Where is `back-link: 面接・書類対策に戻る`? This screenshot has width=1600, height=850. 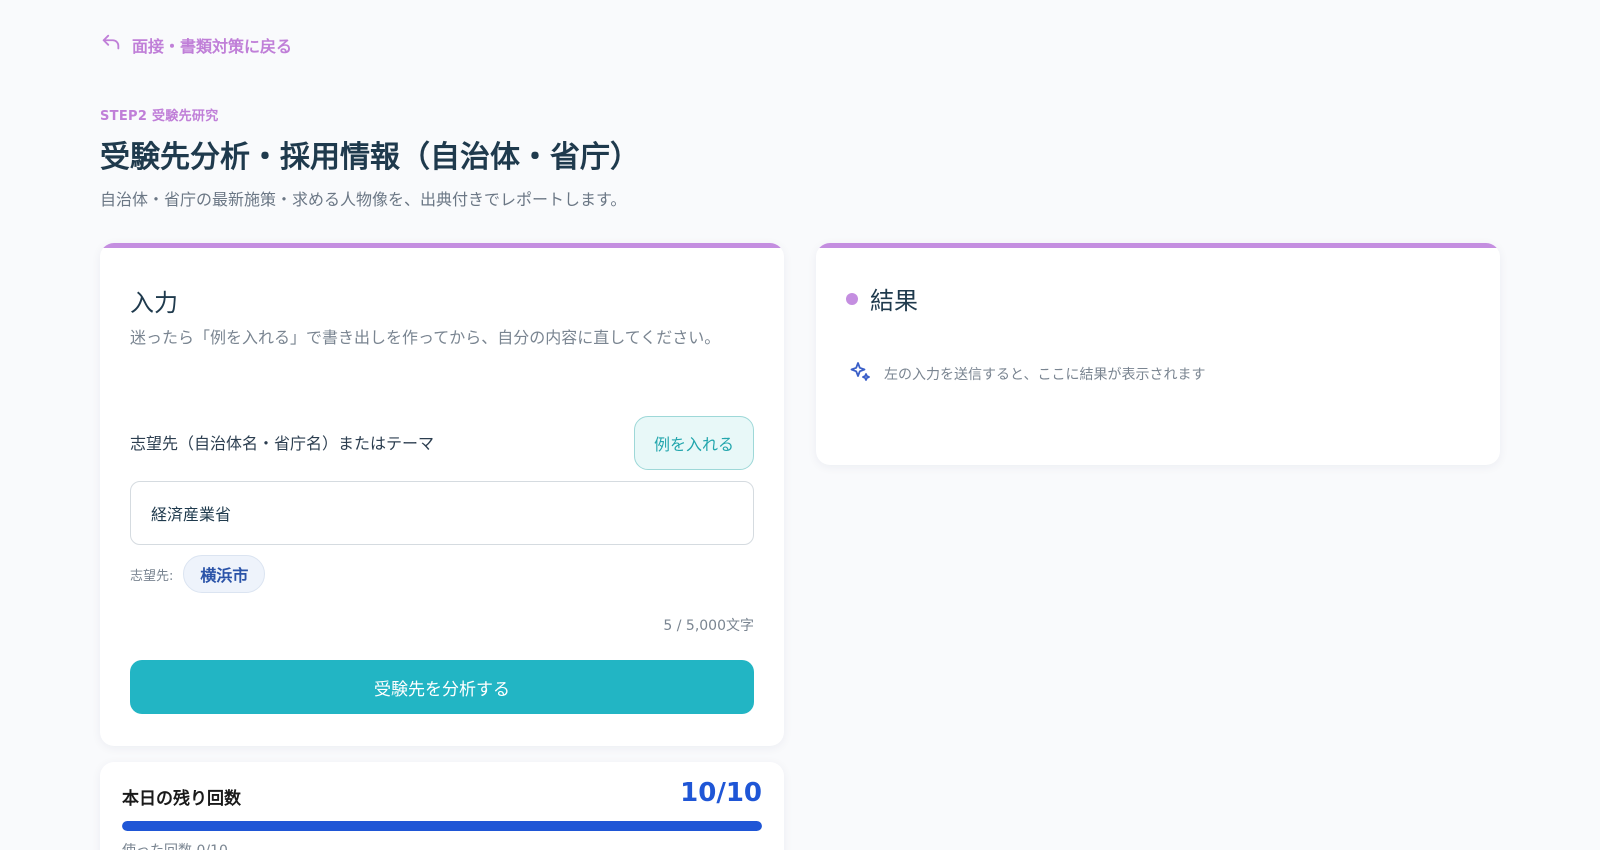 back-link: 面接・書類対策に戻る is located at coordinates (196, 45).